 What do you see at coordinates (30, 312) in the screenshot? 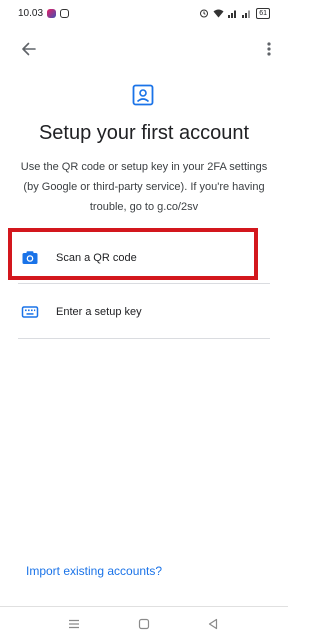
I see `keyboard-icon` at bounding box center [30, 312].